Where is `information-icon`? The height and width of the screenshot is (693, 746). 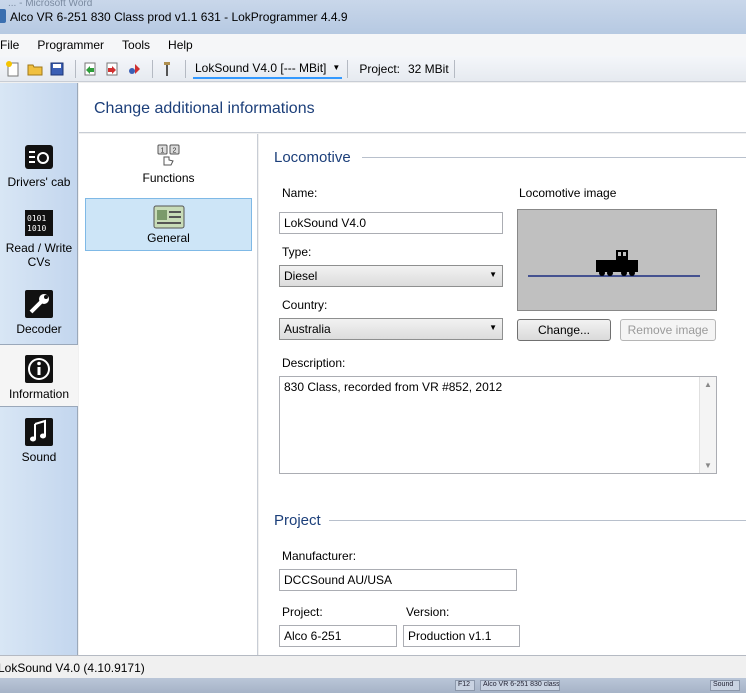 information-icon is located at coordinates (39, 369).